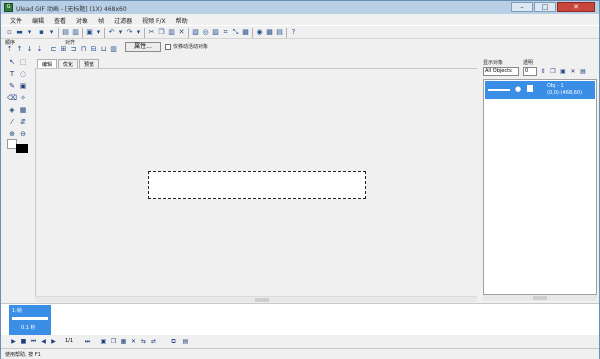 The image size is (600, 359). I want to click on magic-wand-tool-icon: ✧, so click(23, 98).